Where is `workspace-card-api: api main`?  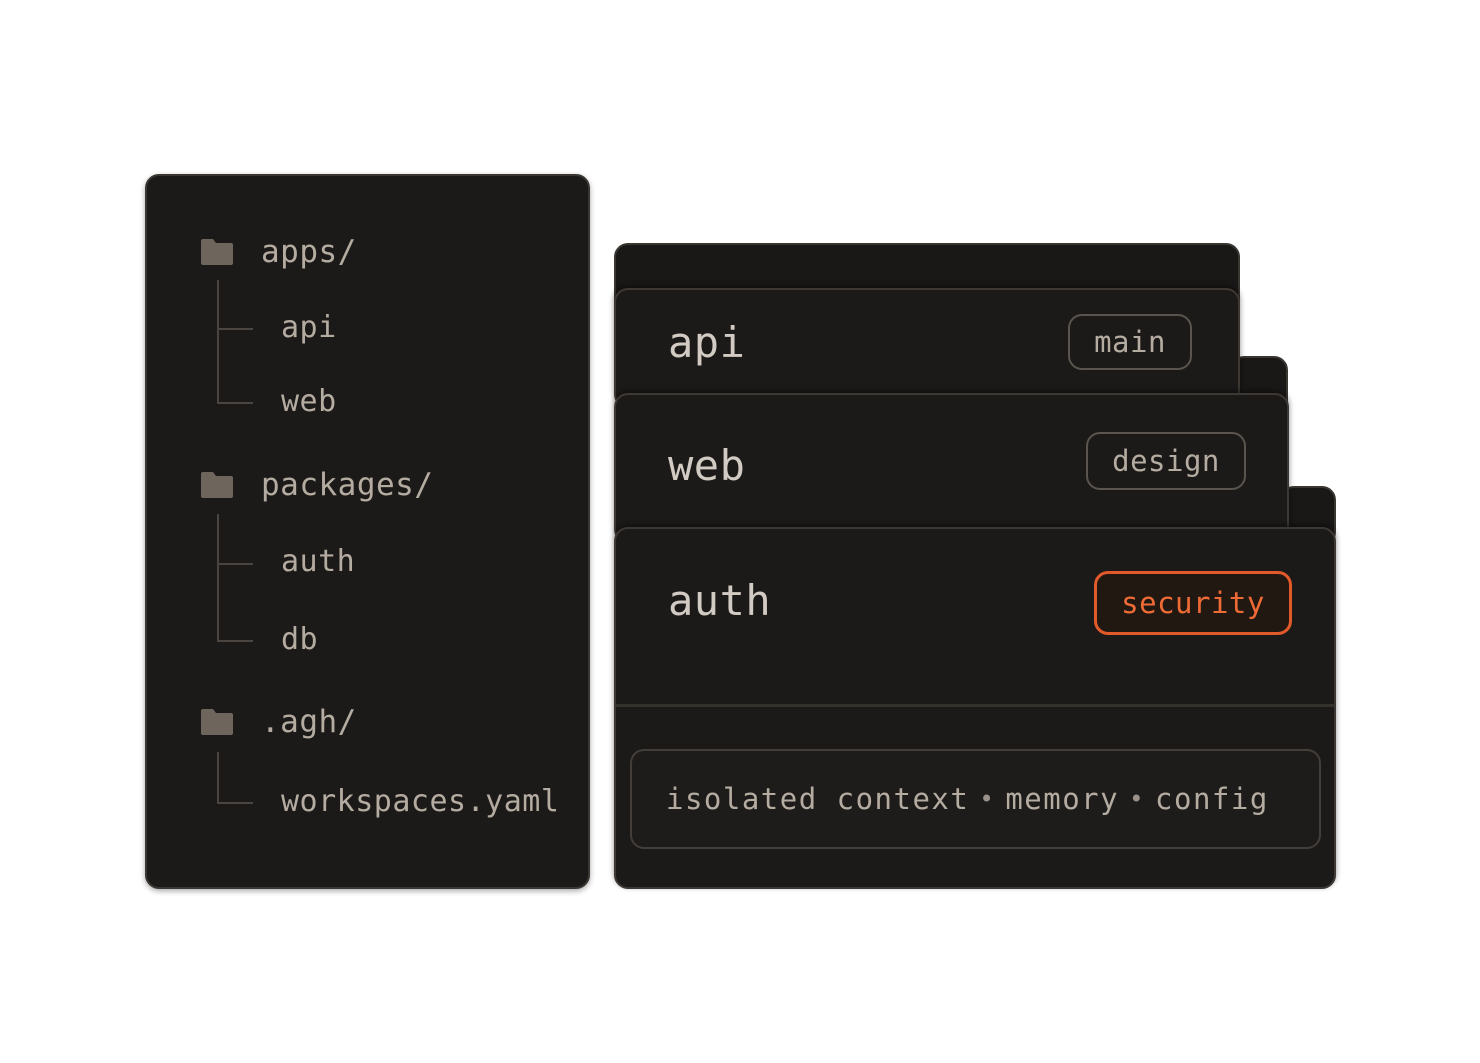
workspace-card-api: api main is located at coordinates (927, 348).